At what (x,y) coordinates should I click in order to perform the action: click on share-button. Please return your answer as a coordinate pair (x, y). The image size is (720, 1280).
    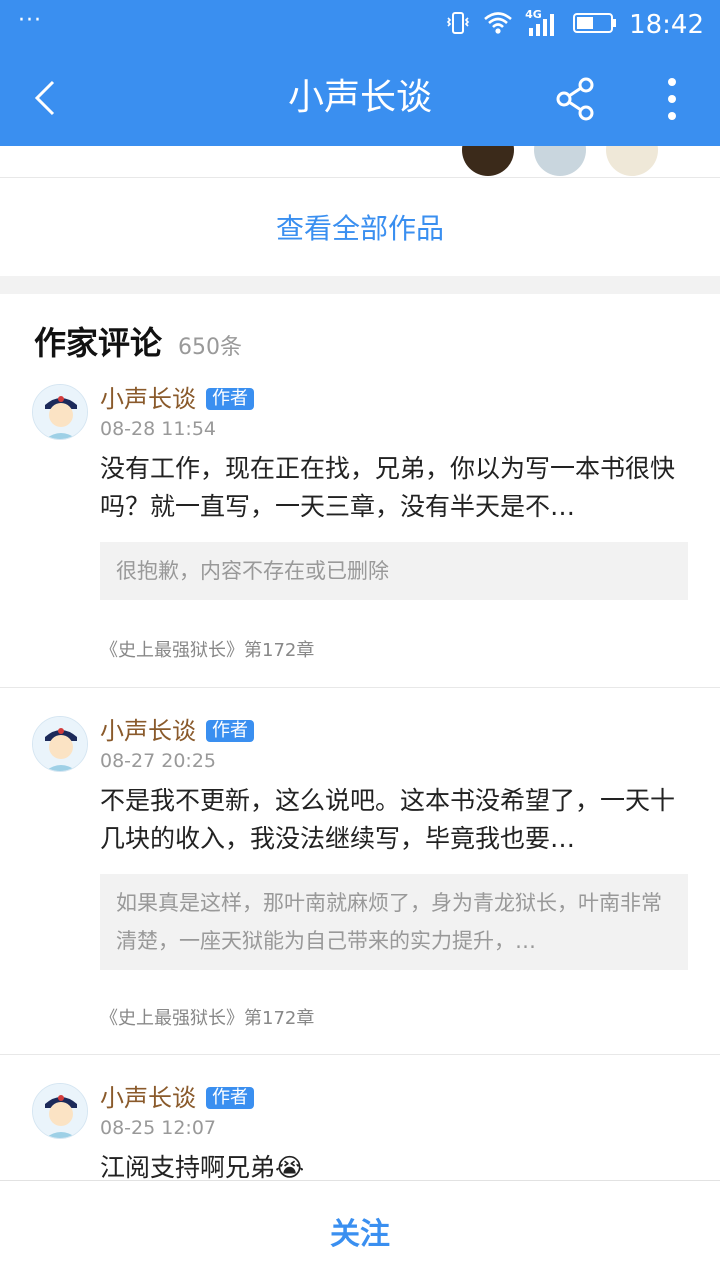
    Looking at the image, I should click on (575, 99).